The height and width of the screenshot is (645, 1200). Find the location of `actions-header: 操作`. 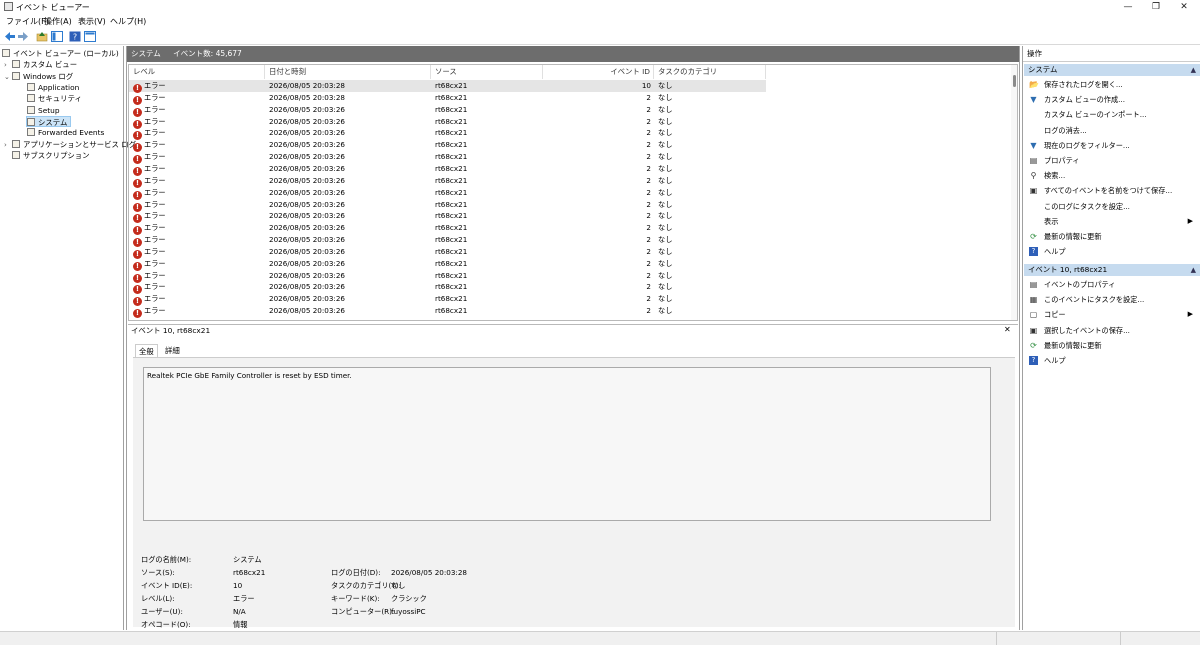

actions-header: 操作 is located at coordinates (1111, 54).